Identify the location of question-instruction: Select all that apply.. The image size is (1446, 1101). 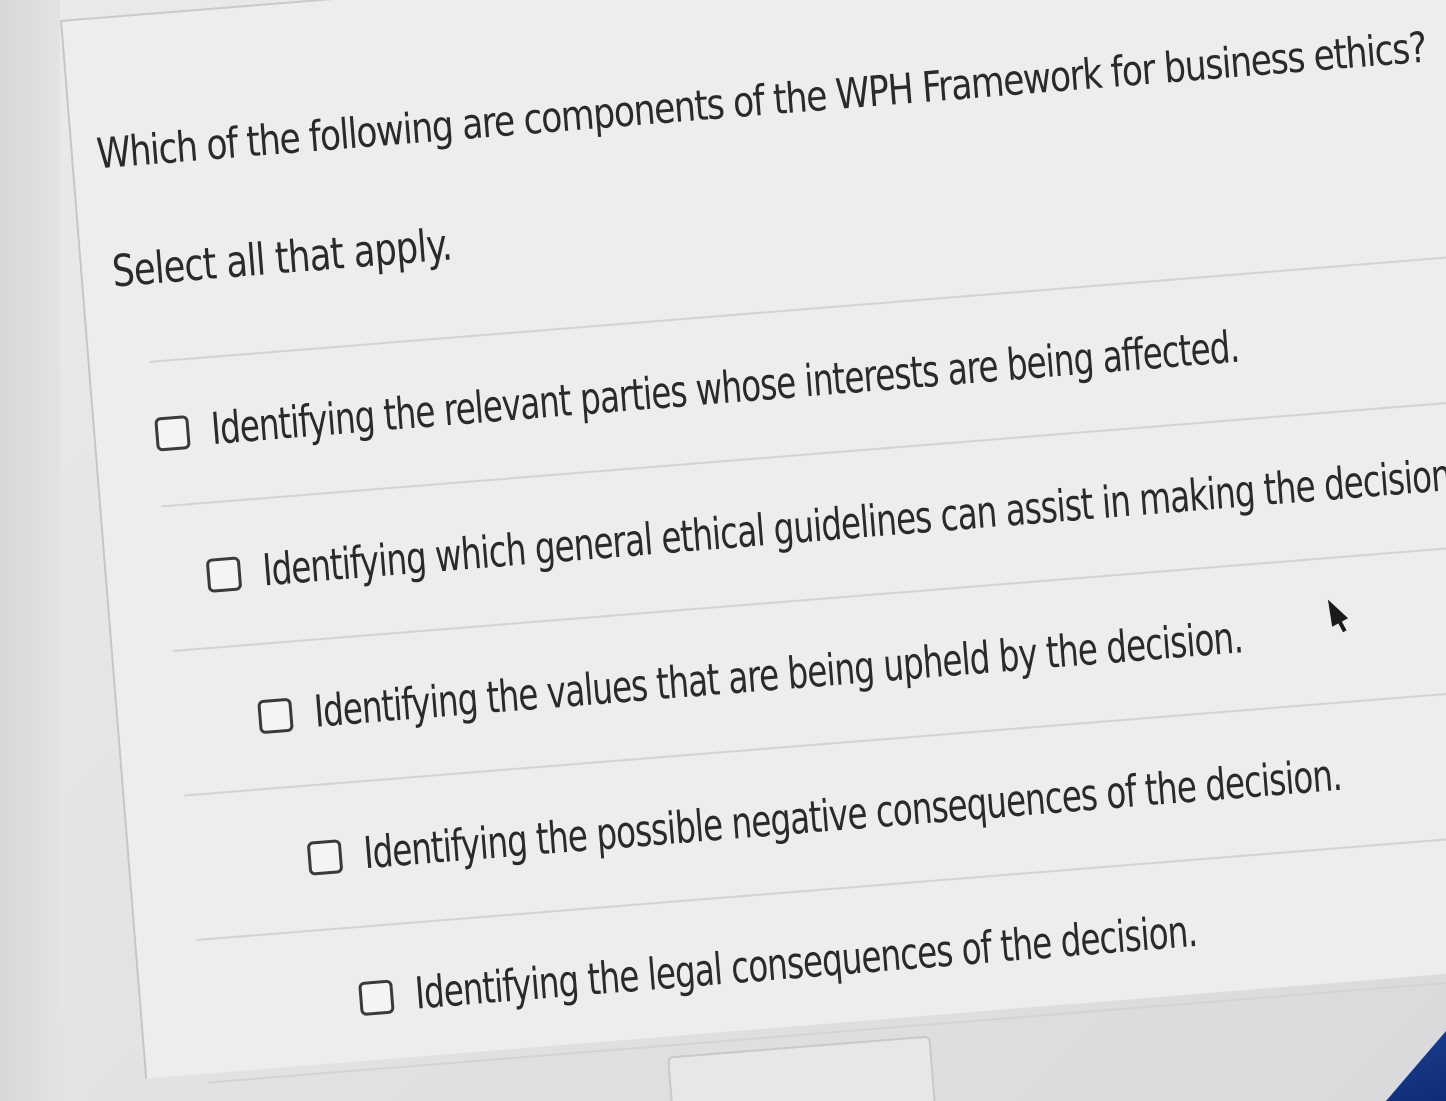
(282, 258).